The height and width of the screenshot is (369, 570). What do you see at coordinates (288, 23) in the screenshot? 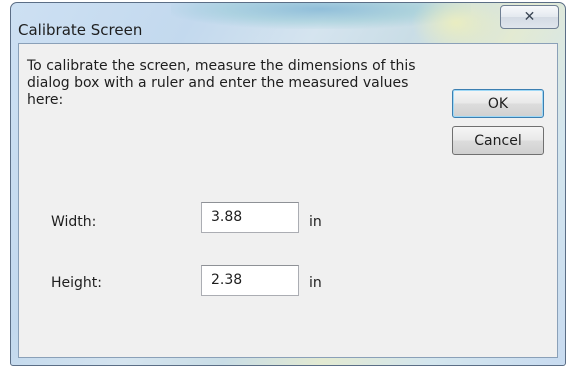
I see `title-bar: Calibrate Screen ✕` at bounding box center [288, 23].